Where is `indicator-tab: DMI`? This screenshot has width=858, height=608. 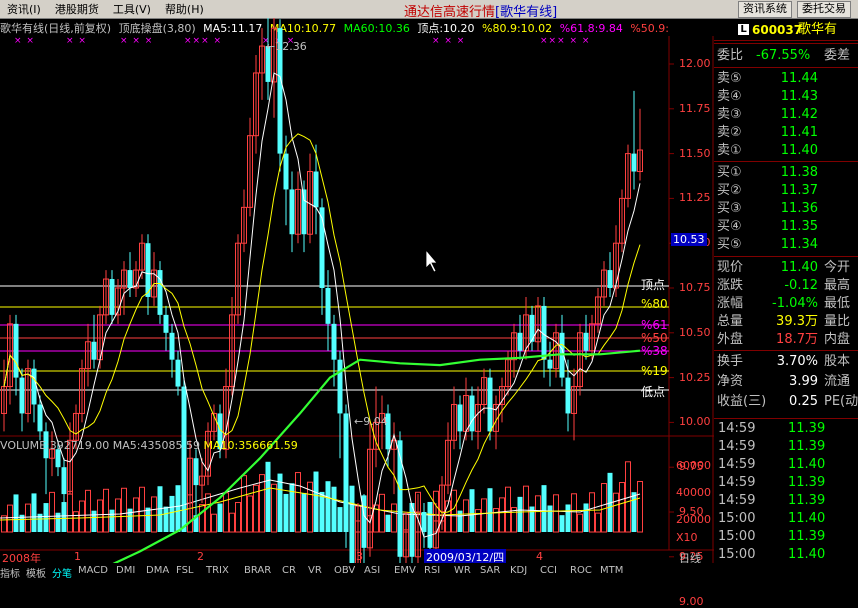
indicator-tab: DMI is located at coordinates (125, 570).